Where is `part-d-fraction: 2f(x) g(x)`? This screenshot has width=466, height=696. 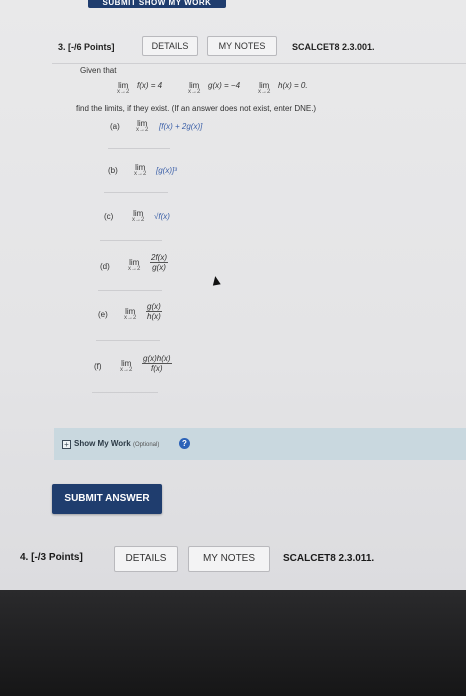 part-d-fraction: 2f(x) g(x) is located at coordinates (159, 262).